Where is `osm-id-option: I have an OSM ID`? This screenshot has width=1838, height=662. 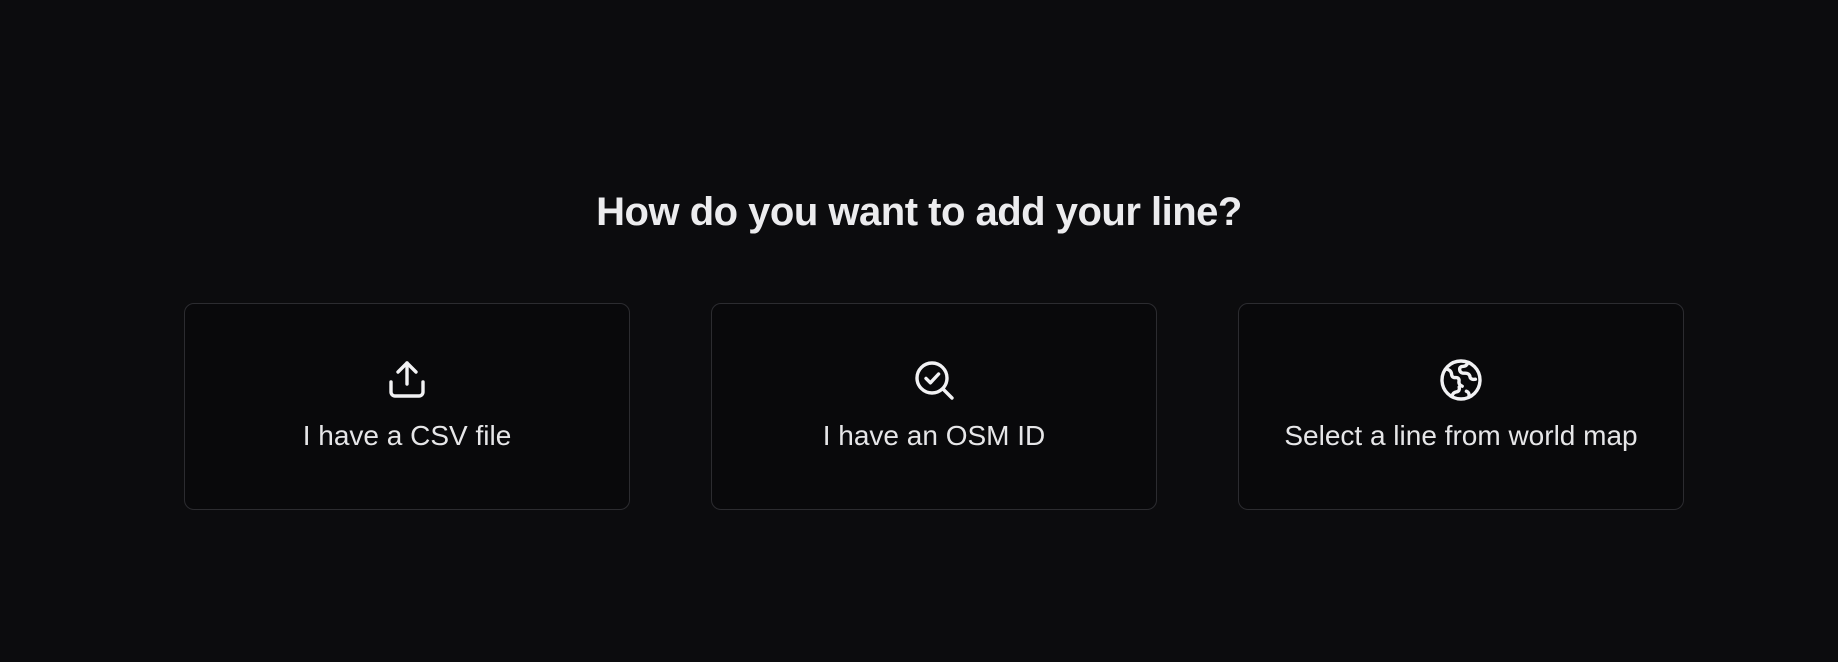 osm-id-option: I have an OSM ID is located at coordinates (934, 406).